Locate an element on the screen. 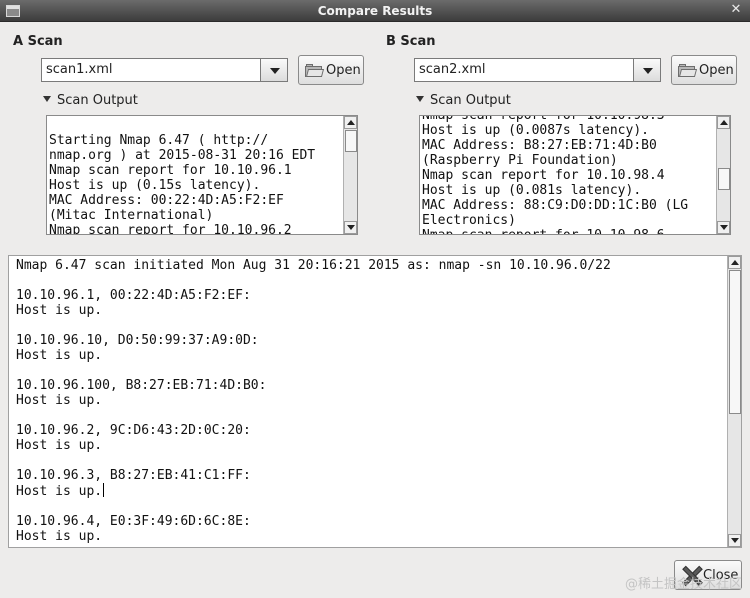 The height and width of the screenshot is (598, 750). output-line: Starting Nmap 6.47 ( http:// is located at coordinates (159, 140).